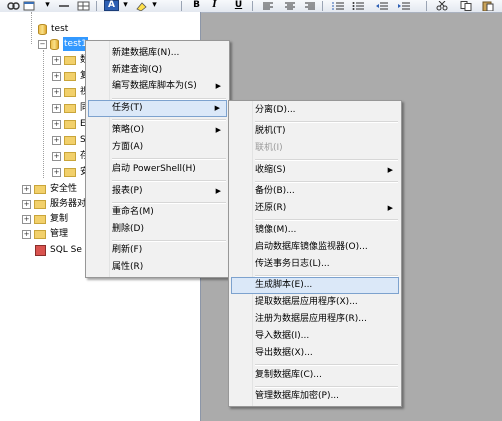  What do you see at coordinates (196, 5) in the screenshot?
I see `bold-icon: B` at bounding box center [196, 5].